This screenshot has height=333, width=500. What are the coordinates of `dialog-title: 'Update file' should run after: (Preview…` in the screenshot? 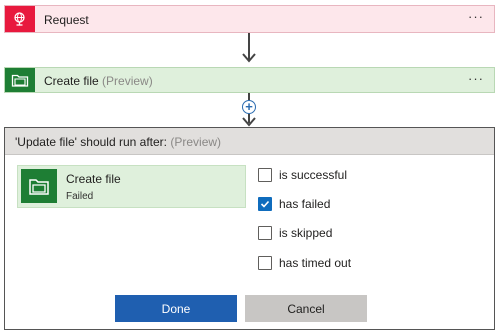 It's located at (118, 142).